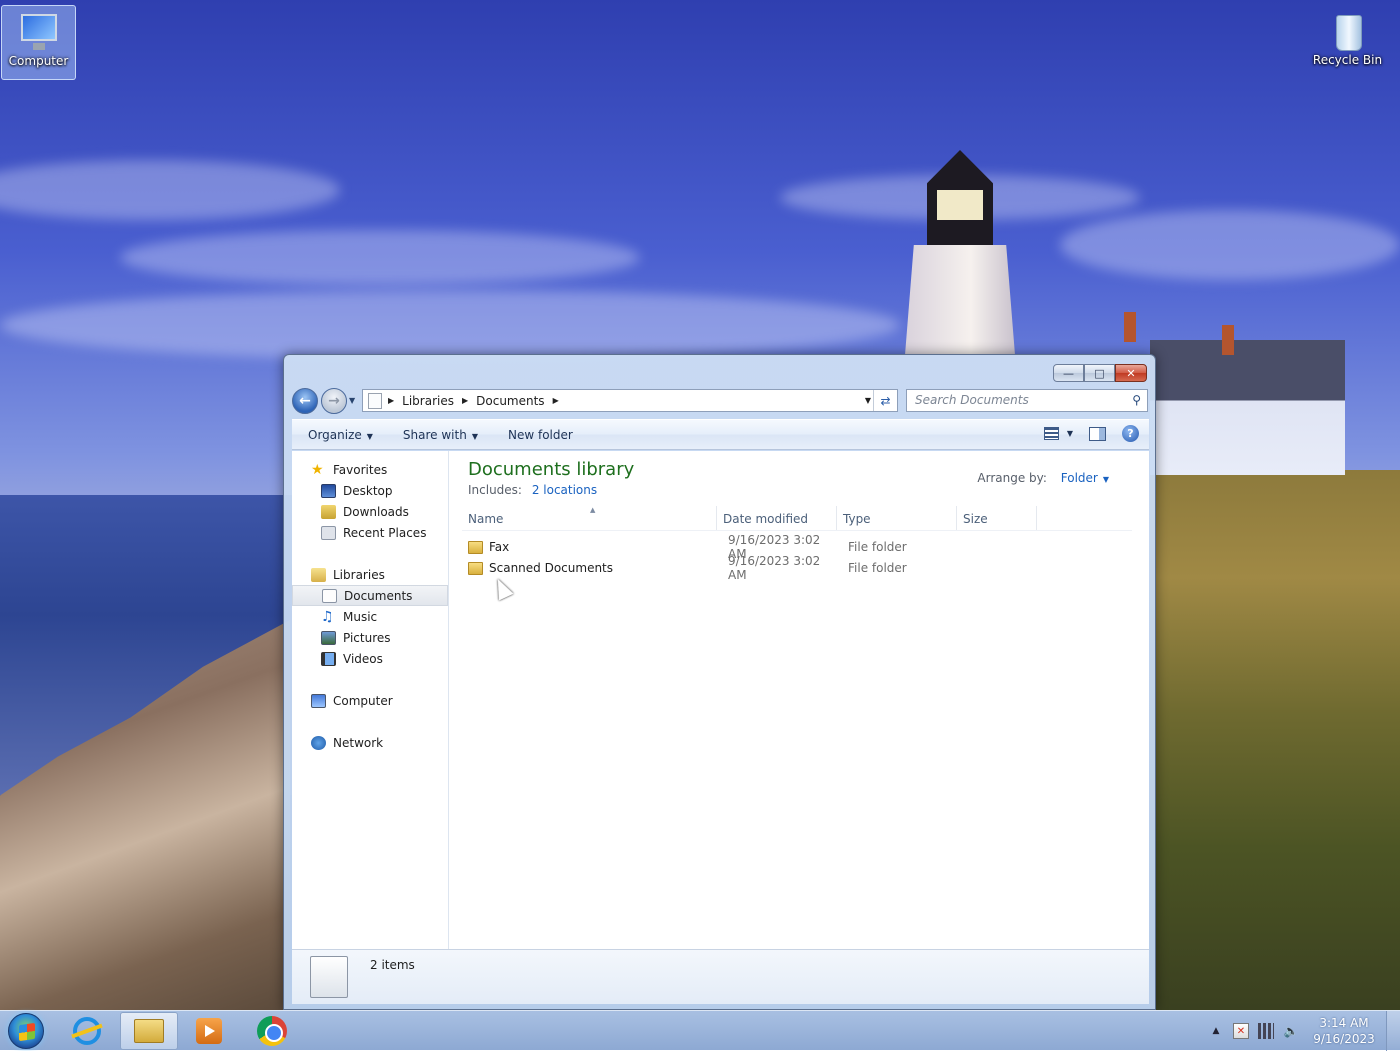 This screenshot has height=1051, width=1400. Describe the element at coordinates (1216, 1031) in the screenshot. I see `show-hidden-icons-button: ▲` at that location.